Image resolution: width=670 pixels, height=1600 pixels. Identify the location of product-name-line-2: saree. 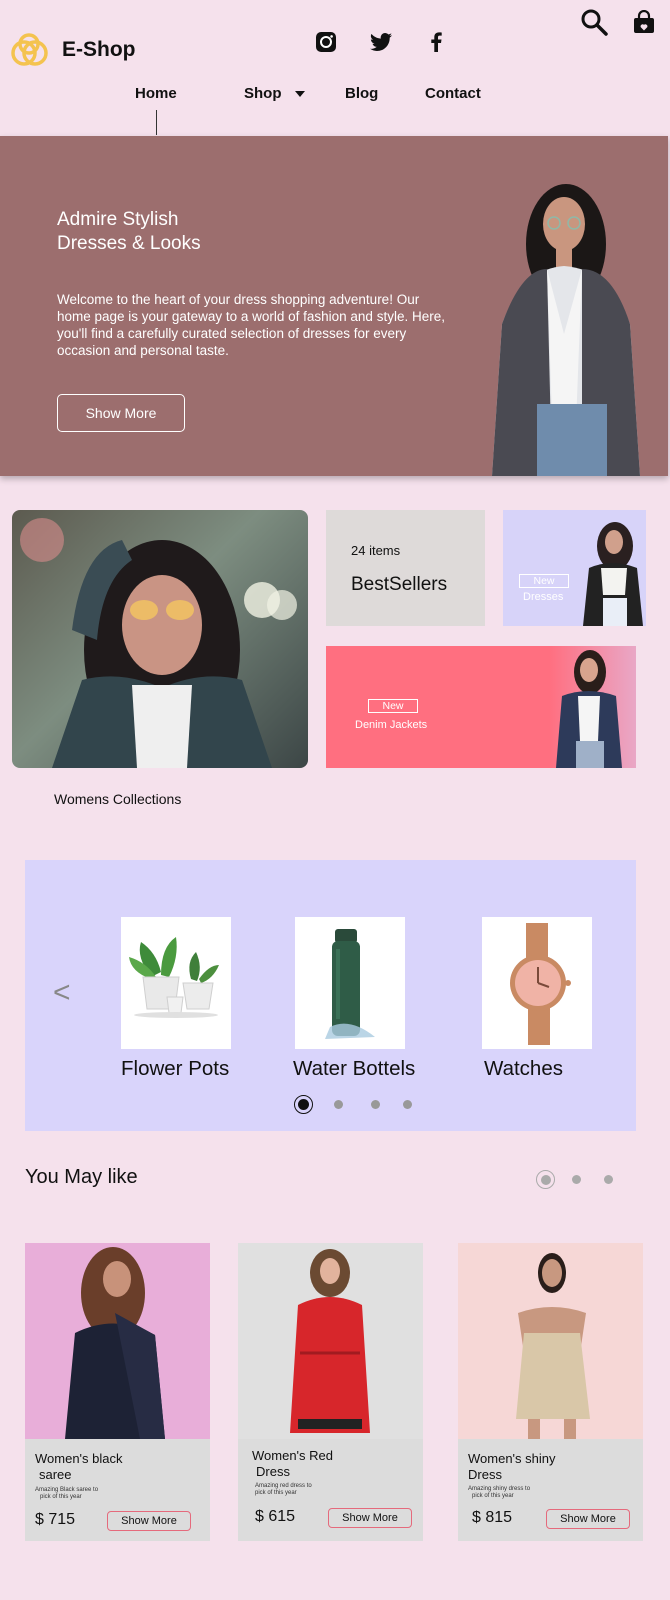
(55, 1474).